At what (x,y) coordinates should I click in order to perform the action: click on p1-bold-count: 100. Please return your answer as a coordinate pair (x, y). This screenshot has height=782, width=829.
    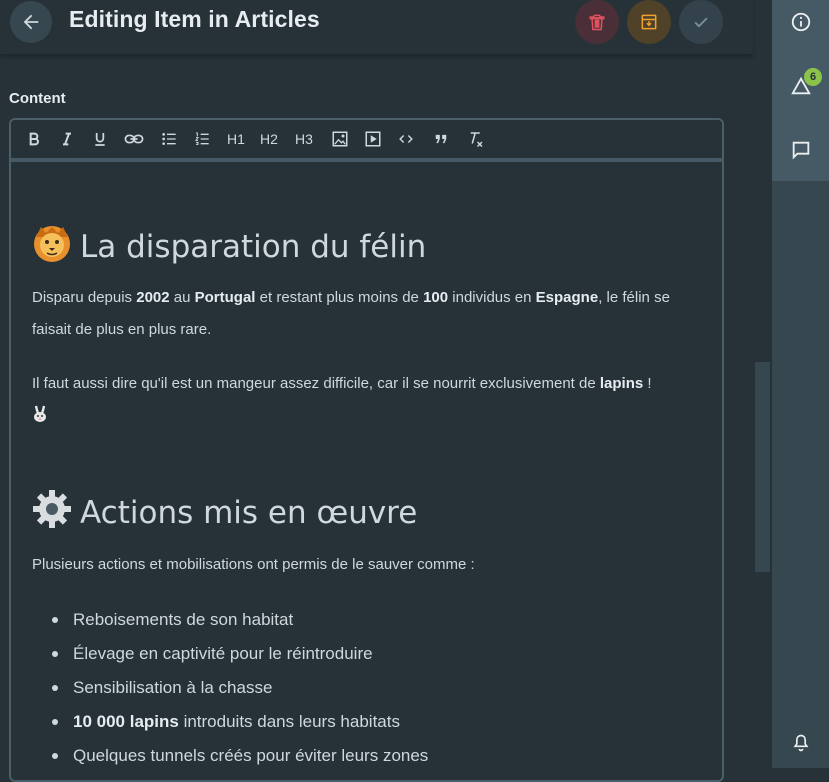
    Looking at the image, I should click on (436, 297).